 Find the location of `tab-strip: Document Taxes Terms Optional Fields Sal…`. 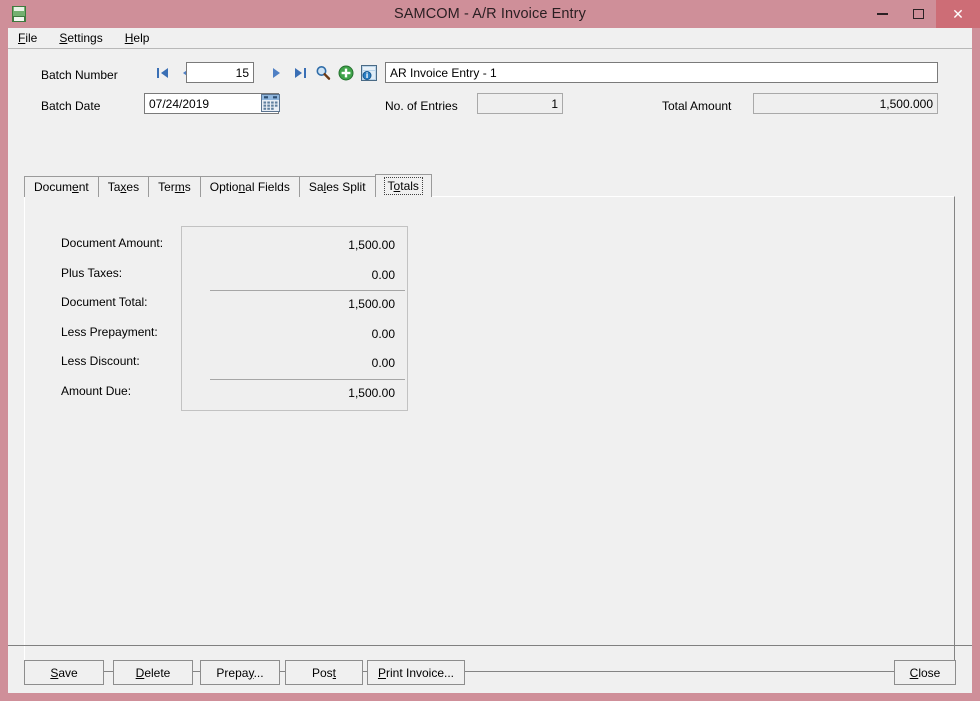

tab-strip: Document Taxes Terms Optional Fields Sal… is located at coordinates (228, 185).